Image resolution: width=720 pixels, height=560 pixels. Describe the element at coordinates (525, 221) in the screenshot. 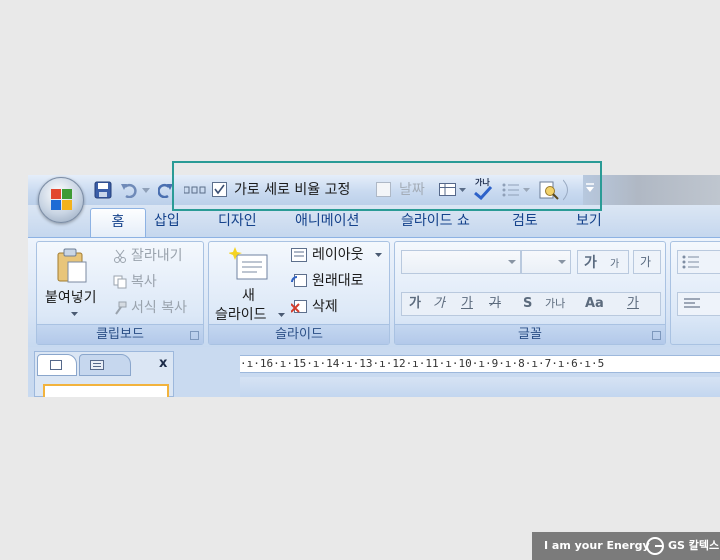

I see `tab-review: 검토` at that location.